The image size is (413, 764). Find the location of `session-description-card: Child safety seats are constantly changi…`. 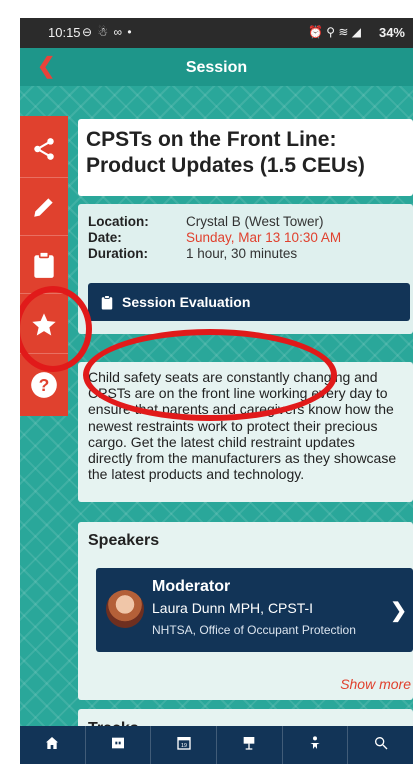

session-description-card: Child safety seats are constantly changi… is located at coordinates (245, 432).